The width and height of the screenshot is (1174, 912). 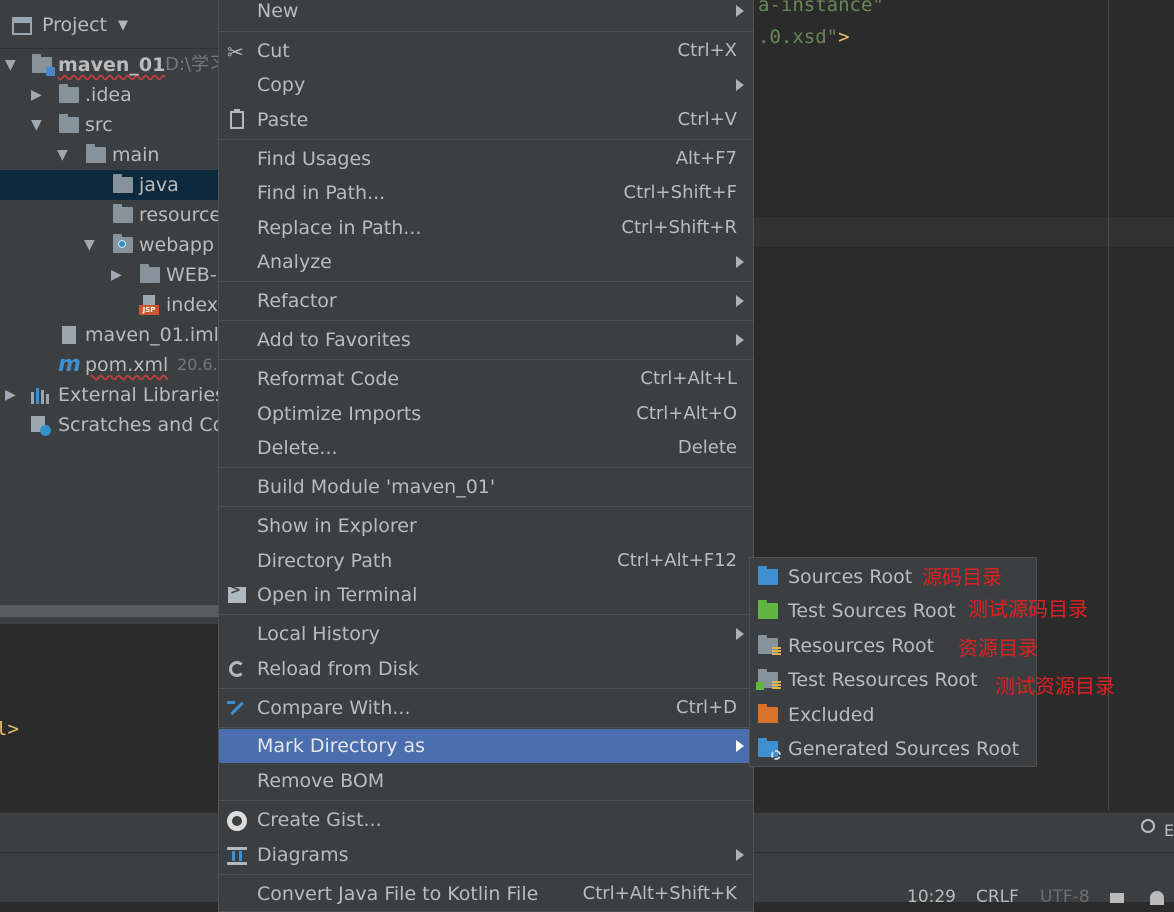 I want to click on menu-item-build-module: Build Module 'maven_01', so click(x=486, y=487).